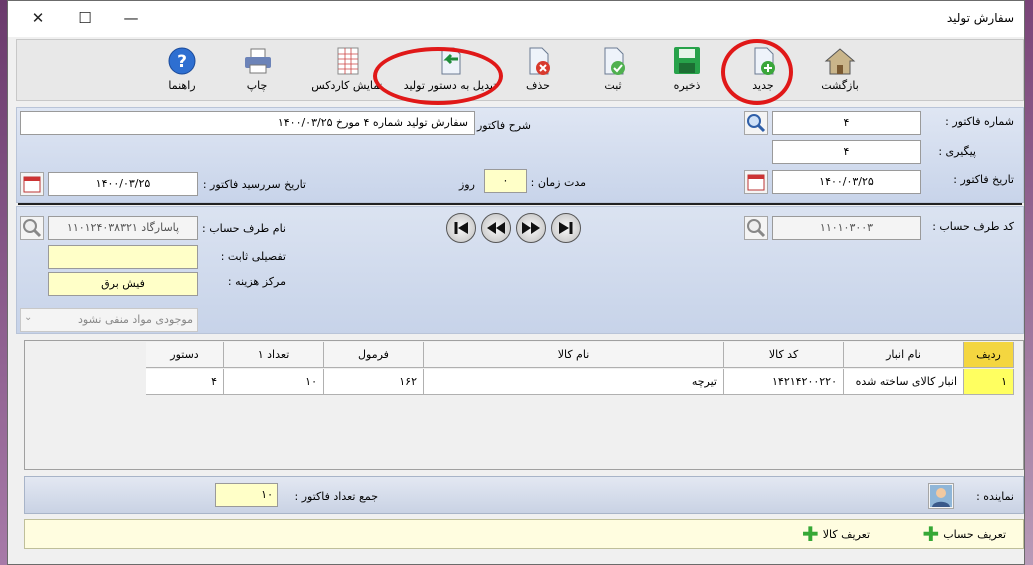  What do you see at coordinates (840, 61) in the screenshot?
I see `home-icon` at bounding box center [840, 61].